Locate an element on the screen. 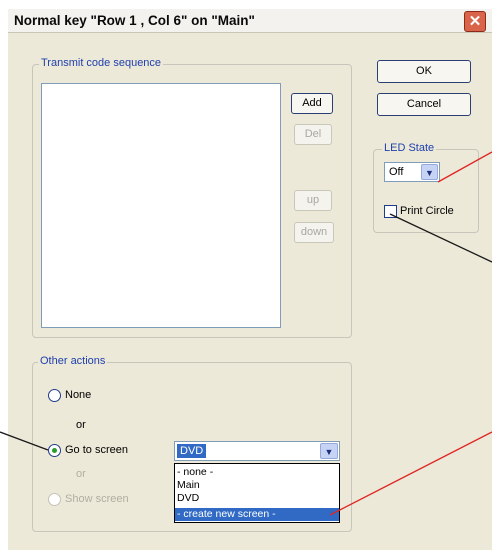 The width and height of the screenshot is (492, 550). annotation-line-go-to-screen is located at coordinates (24, 441).